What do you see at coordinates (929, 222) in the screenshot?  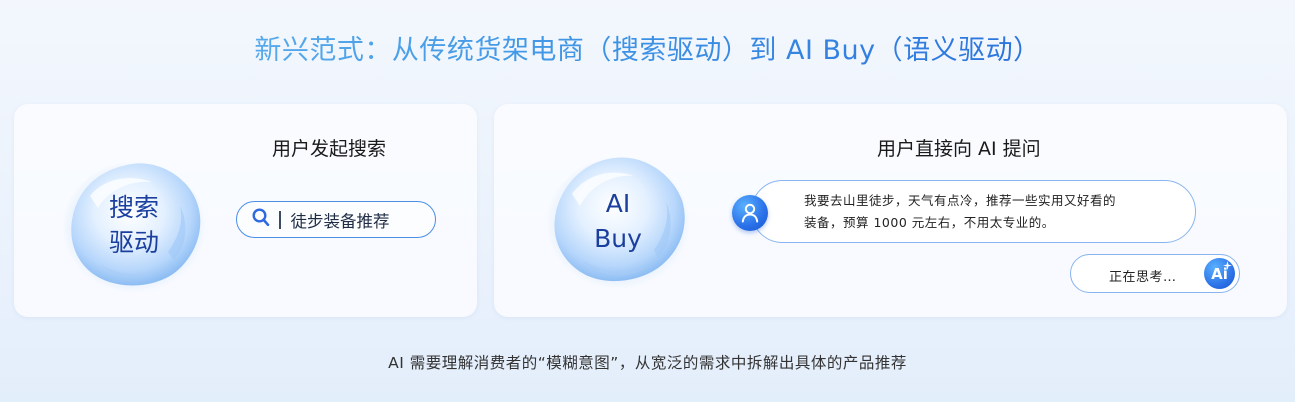 I see `user-message-line2: 装备，预算 1000 元左右，不用太专业的。` at bounding box center [929, 222].